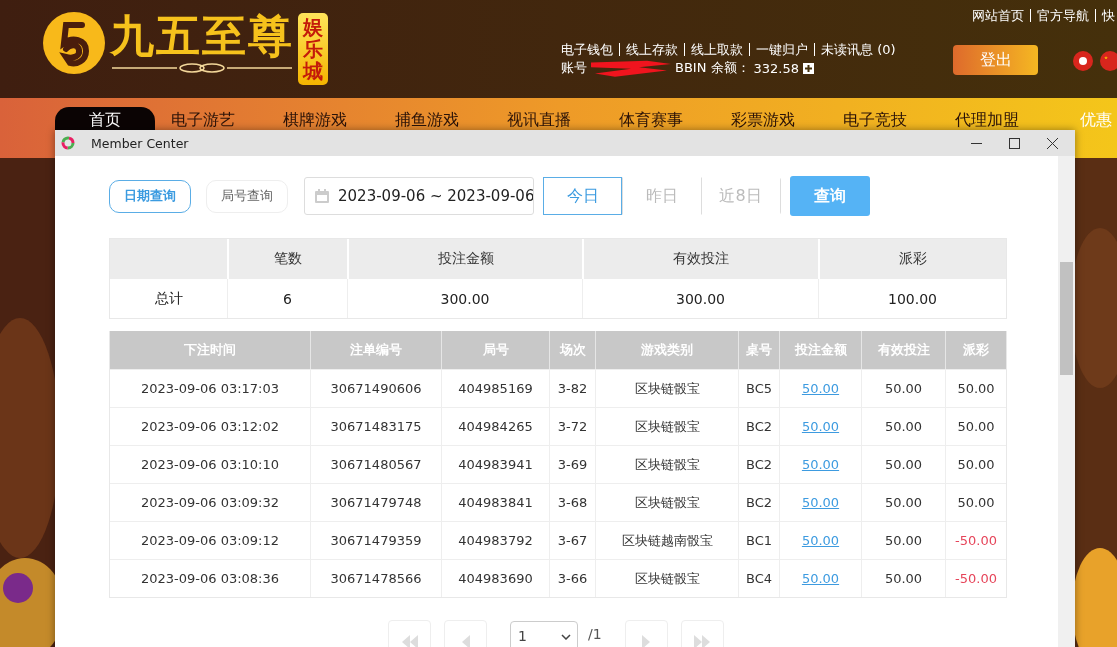 This screenshot has height=647, width=1117. I want to click on table-cell: 3-68, so click(572, 502).